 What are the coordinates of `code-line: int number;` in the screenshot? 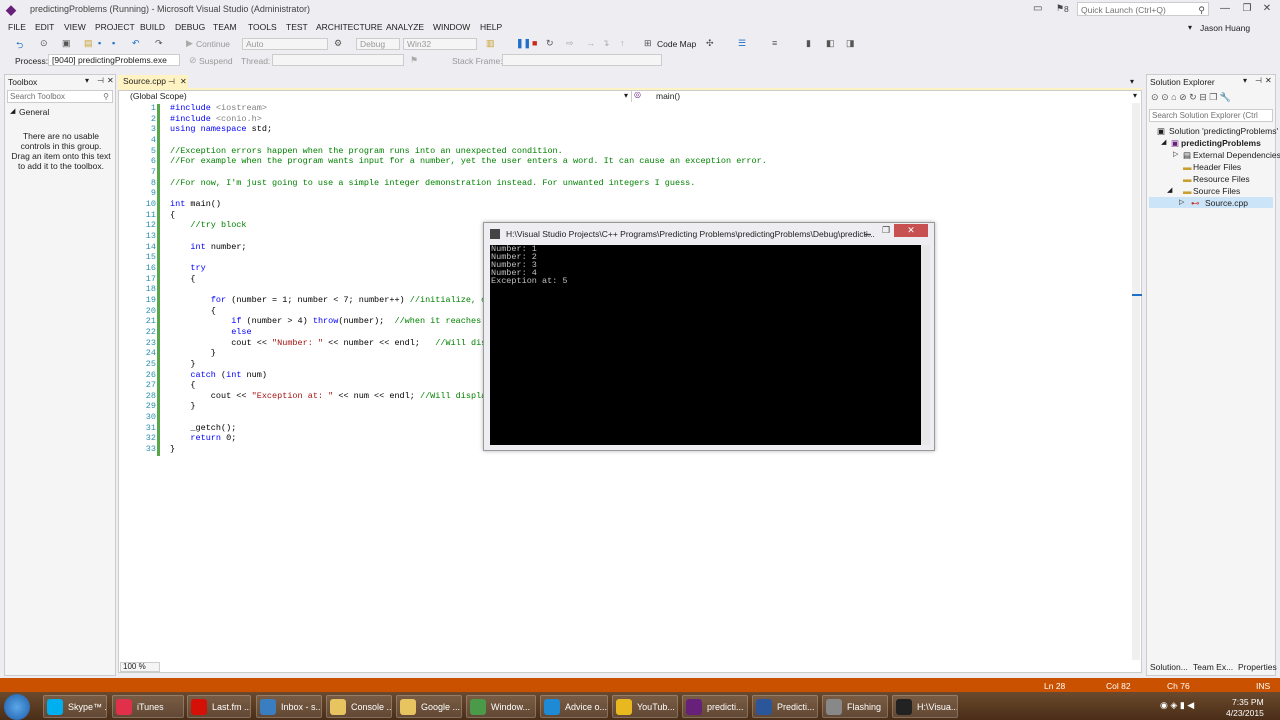 It's located at (208, 247).